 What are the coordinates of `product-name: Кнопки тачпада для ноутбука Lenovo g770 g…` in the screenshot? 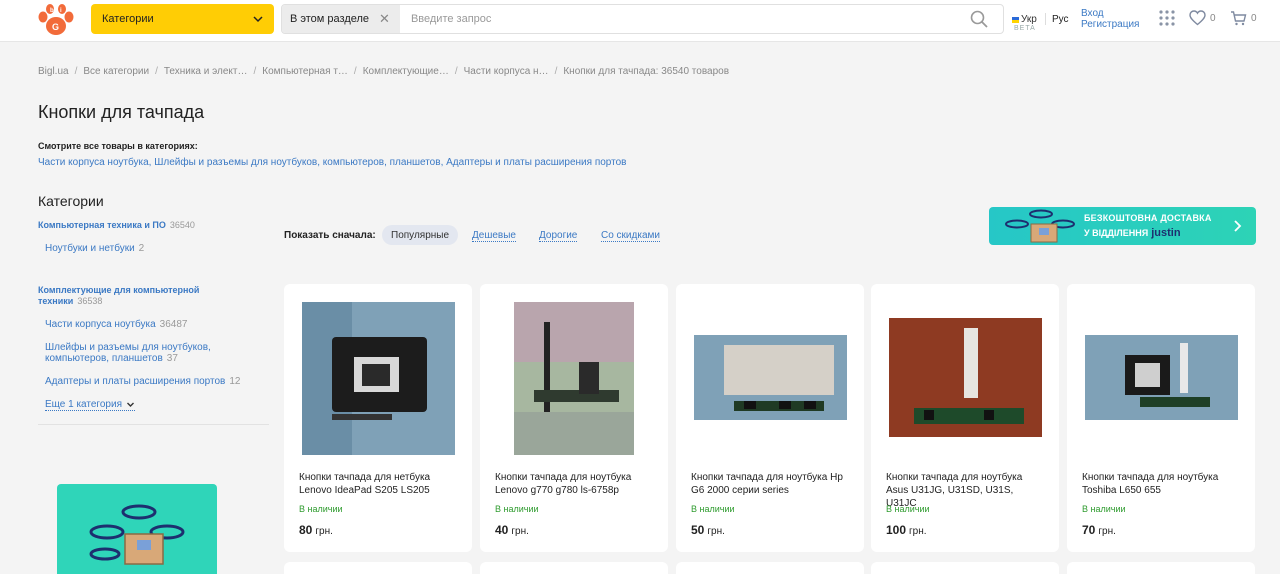 It's located at (575, 484).